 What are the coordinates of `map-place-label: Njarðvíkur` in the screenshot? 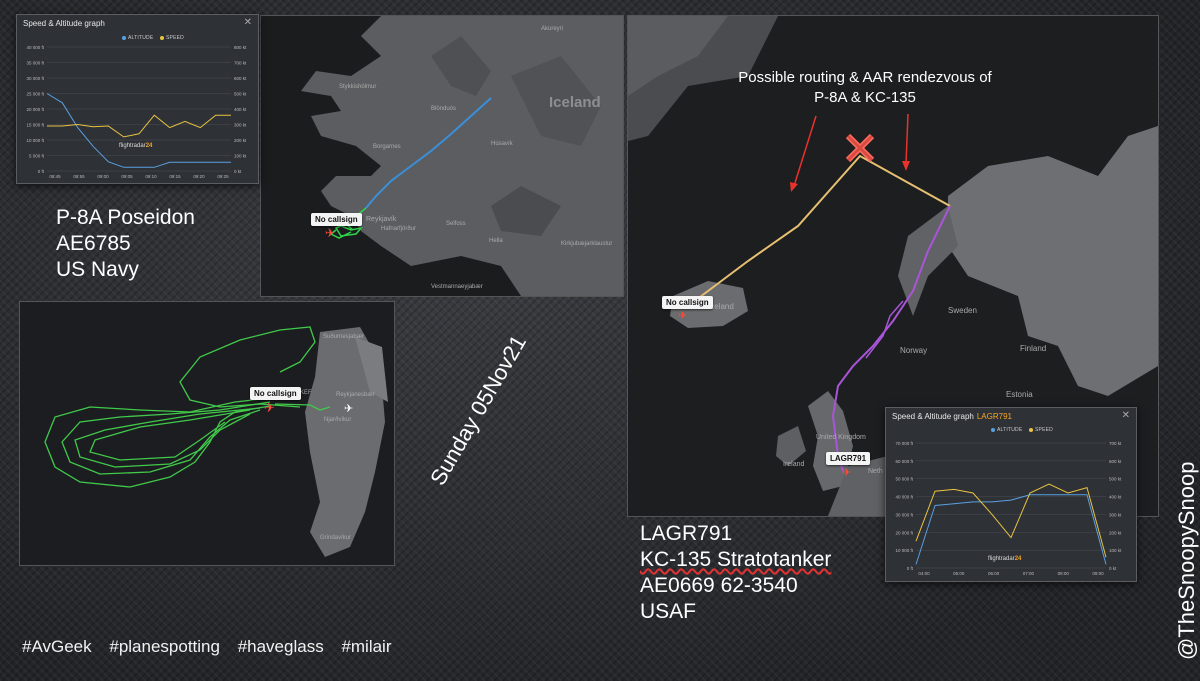 It's located at (338, 420).